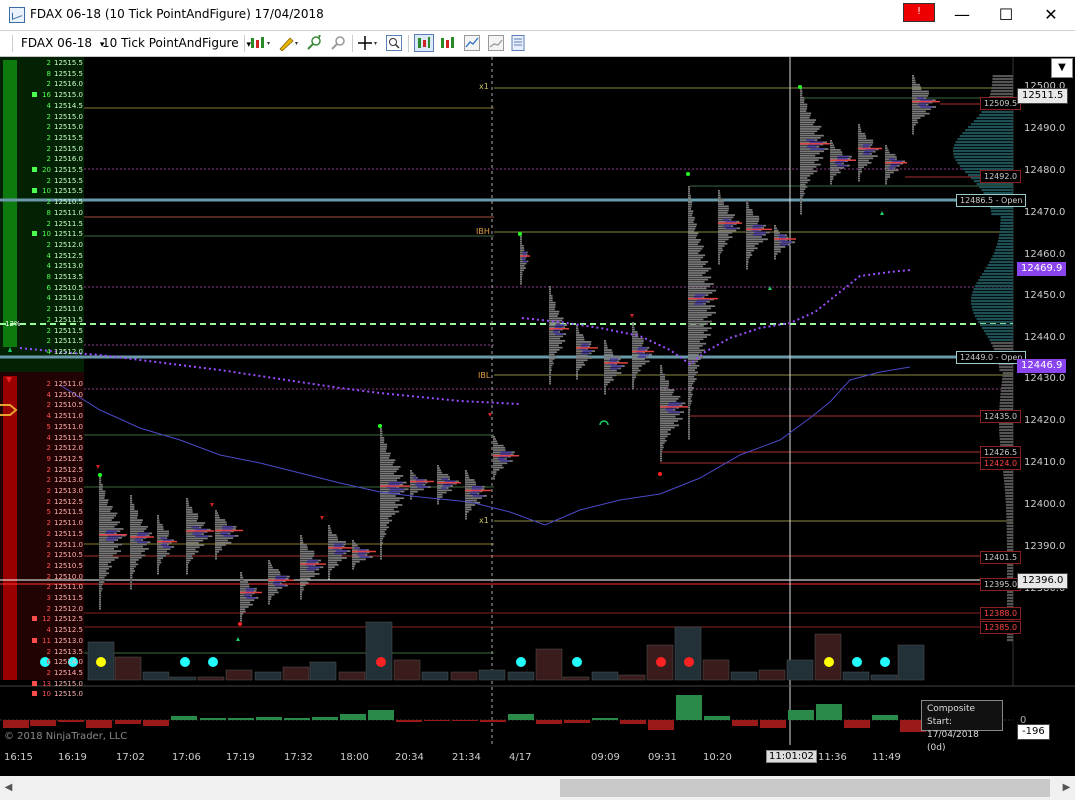  What do you see at coordinates (369, 43) in the screenshot?
I see `crosshair-icon` at bounding box center [369, 43].